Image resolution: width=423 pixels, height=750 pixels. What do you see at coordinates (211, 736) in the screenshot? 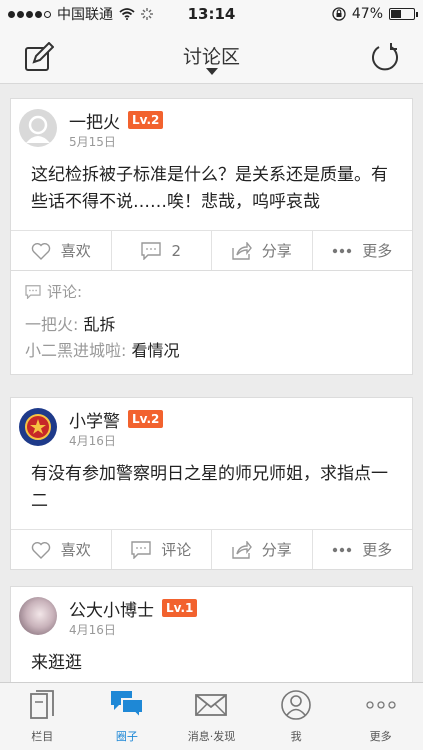
I see `tab-label: 消息·发现` at bounding box center [211, 736].